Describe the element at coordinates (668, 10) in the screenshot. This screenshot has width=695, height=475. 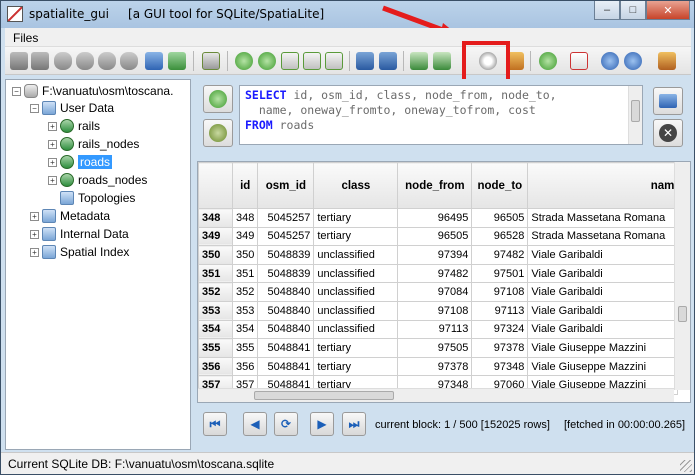
I see `close-button: ✕` at that location.